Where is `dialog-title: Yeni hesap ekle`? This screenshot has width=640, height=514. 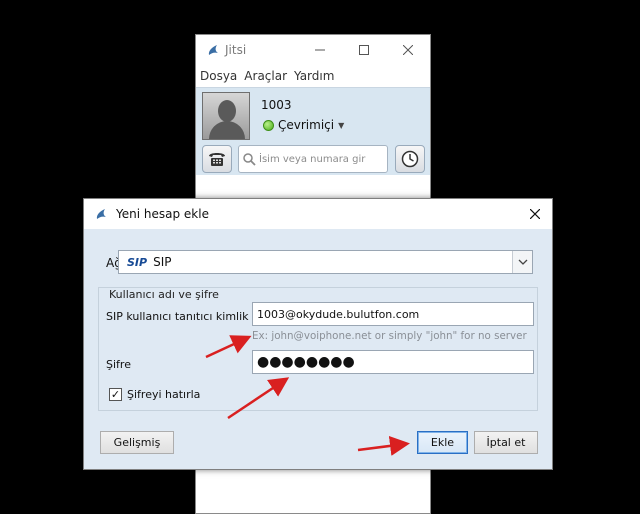 dialog-title: Yeni hesap ekle is located at coordinates (162, 214).